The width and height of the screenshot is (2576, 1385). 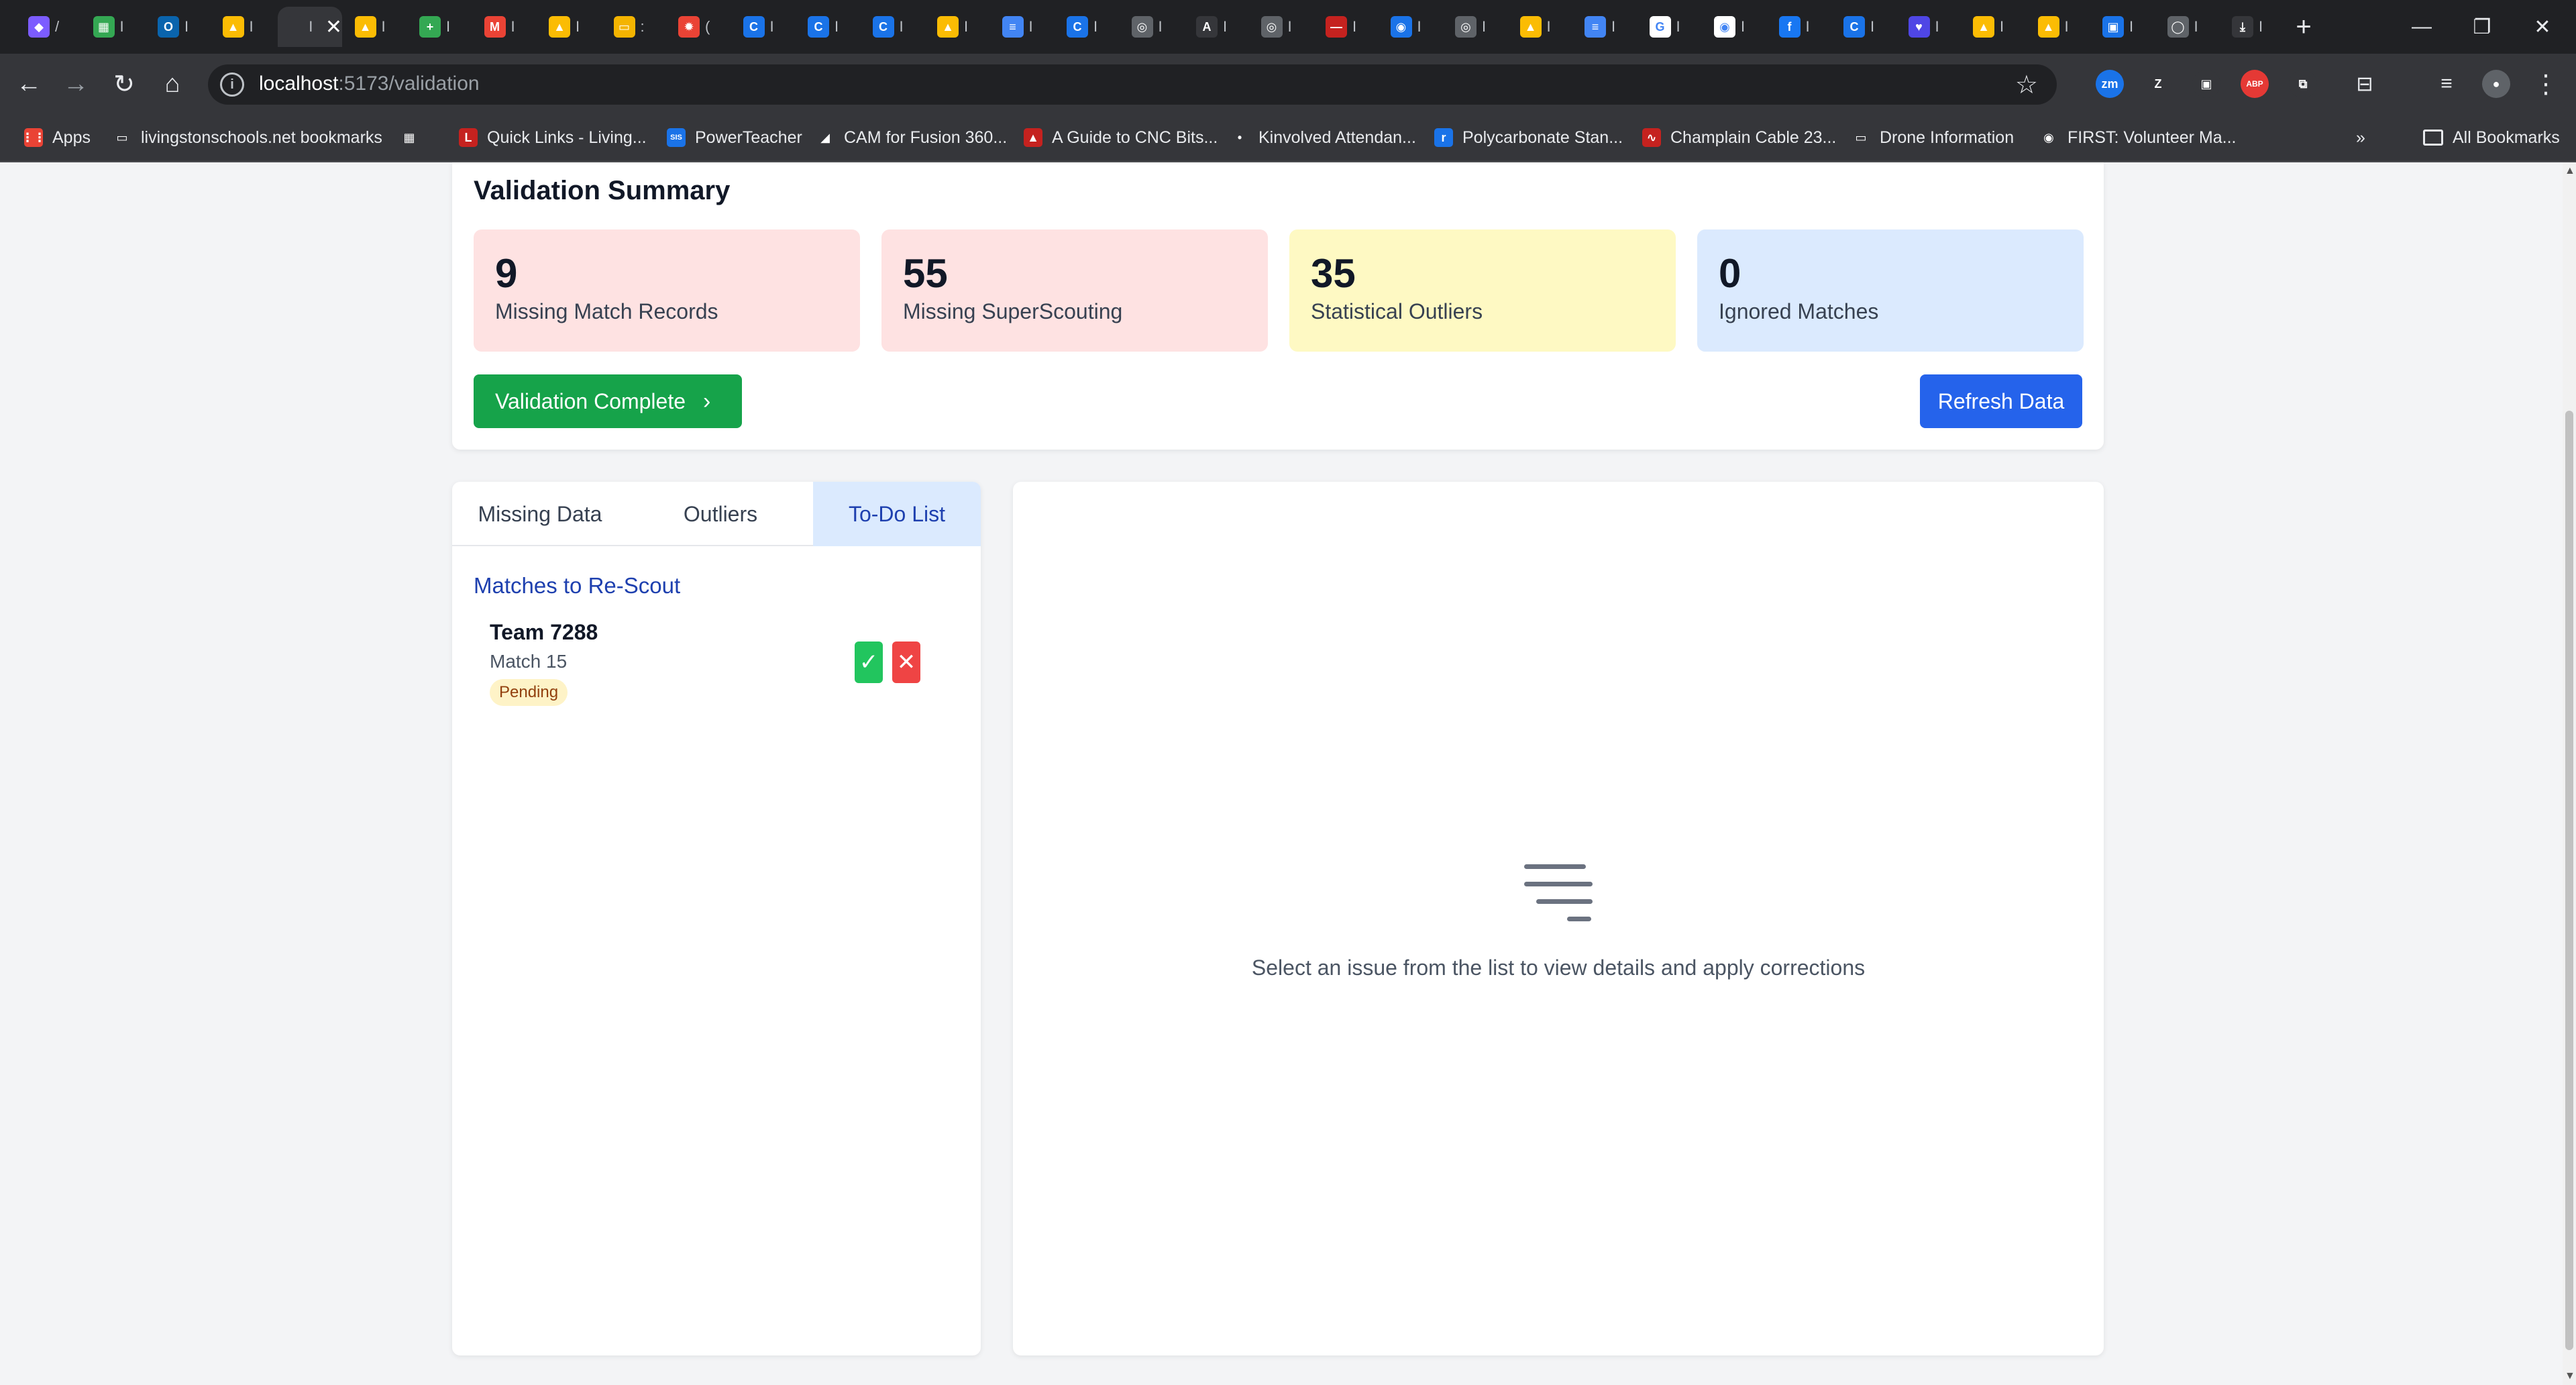 What do you see at coordinates (2570, 1376) in the screenshot?
I see `scroll-down-icon: ▼` at bounding box center [2570, 1376].